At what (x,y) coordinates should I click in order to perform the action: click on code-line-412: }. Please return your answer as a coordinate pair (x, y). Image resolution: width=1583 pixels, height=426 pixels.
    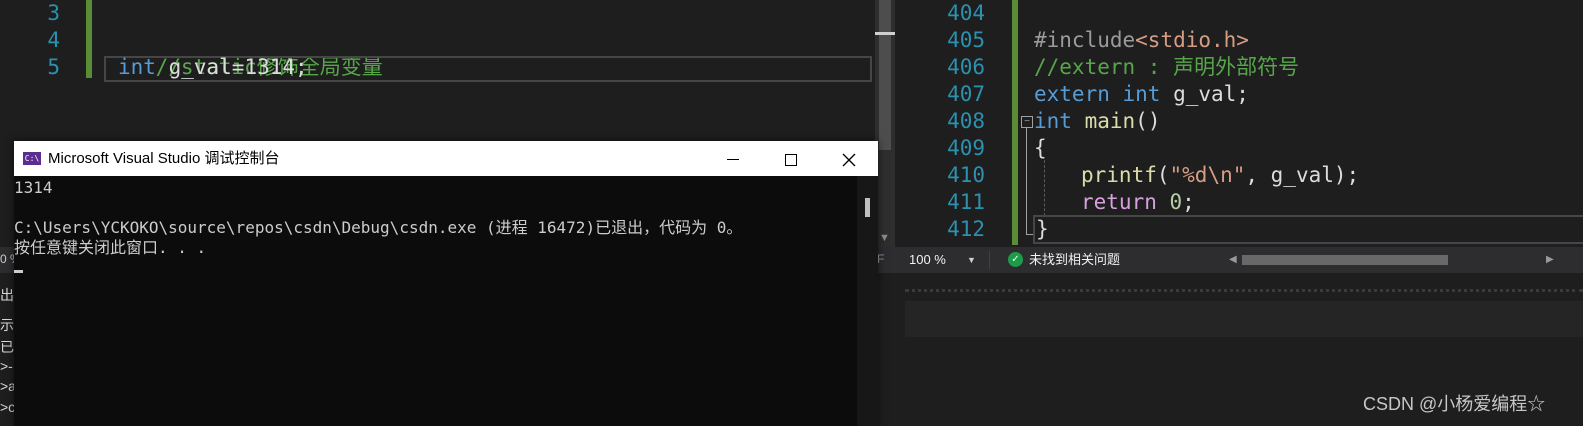
    Looking at the image, I should click on (1042, 229).